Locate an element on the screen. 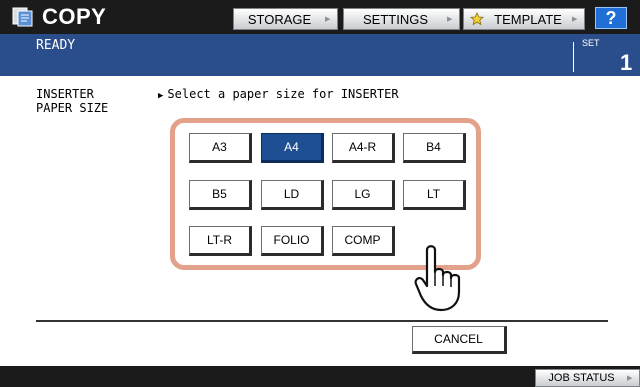 The width and height of the screenshot is (640, 387). top-bar: COPY STORAGE ▶ SETTINGS ▶ TEMPLATE ▶ ? is located at coordinates (320, 17).